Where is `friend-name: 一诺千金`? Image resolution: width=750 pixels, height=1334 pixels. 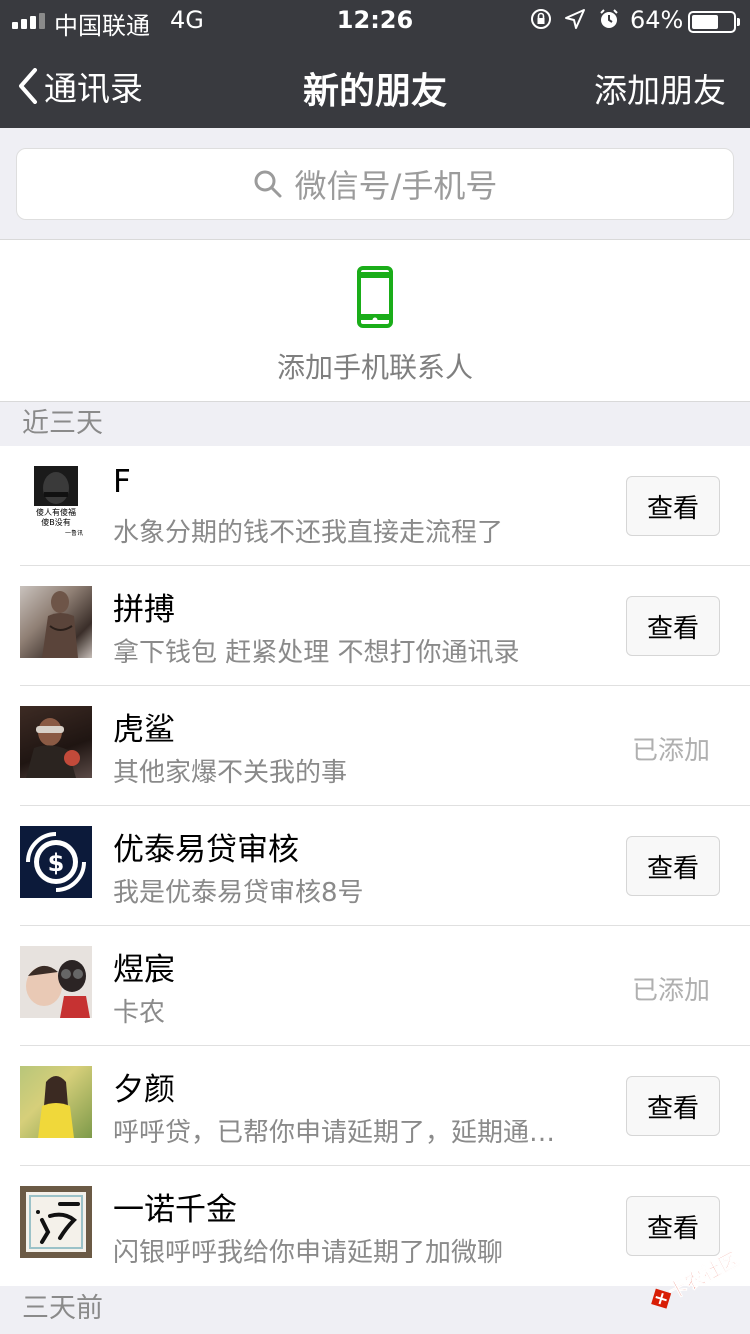 friend-name: 一诺千金 is located at coordinates (175, 1210).